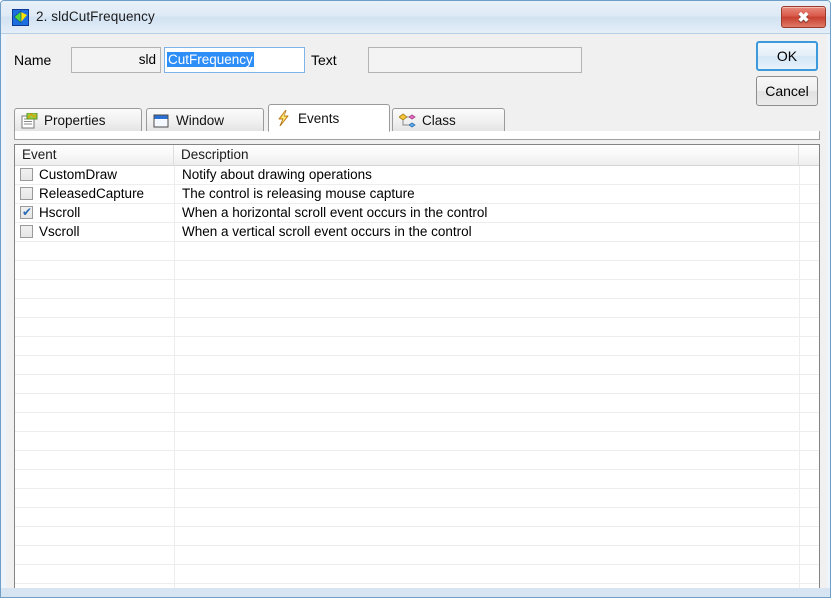 This screenshot has width=831, height=598. I want to click on tab-properties: Properties, so click(78, 120).